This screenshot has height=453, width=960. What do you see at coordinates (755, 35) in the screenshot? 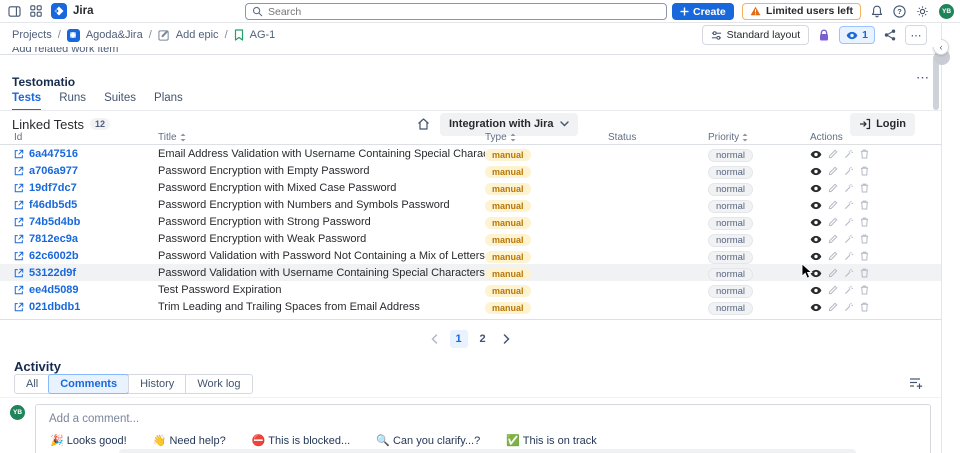
I see `standard-layout-button: Standard layout` at bounding box center [755, 35].